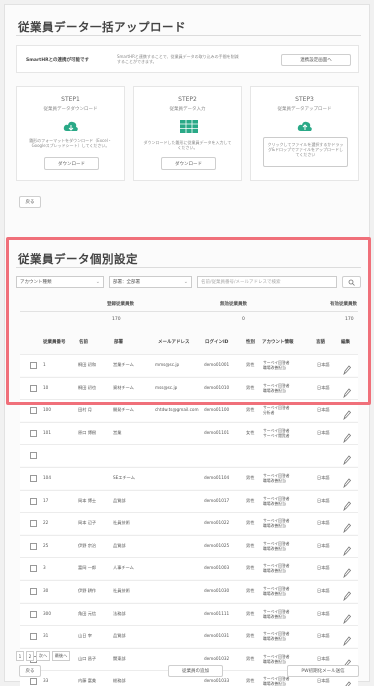  I want to click on table-row: 104 SEエチーム demo01104 男性 サーベイ回答者 職場改善担当 日本語, so click(189, 478).